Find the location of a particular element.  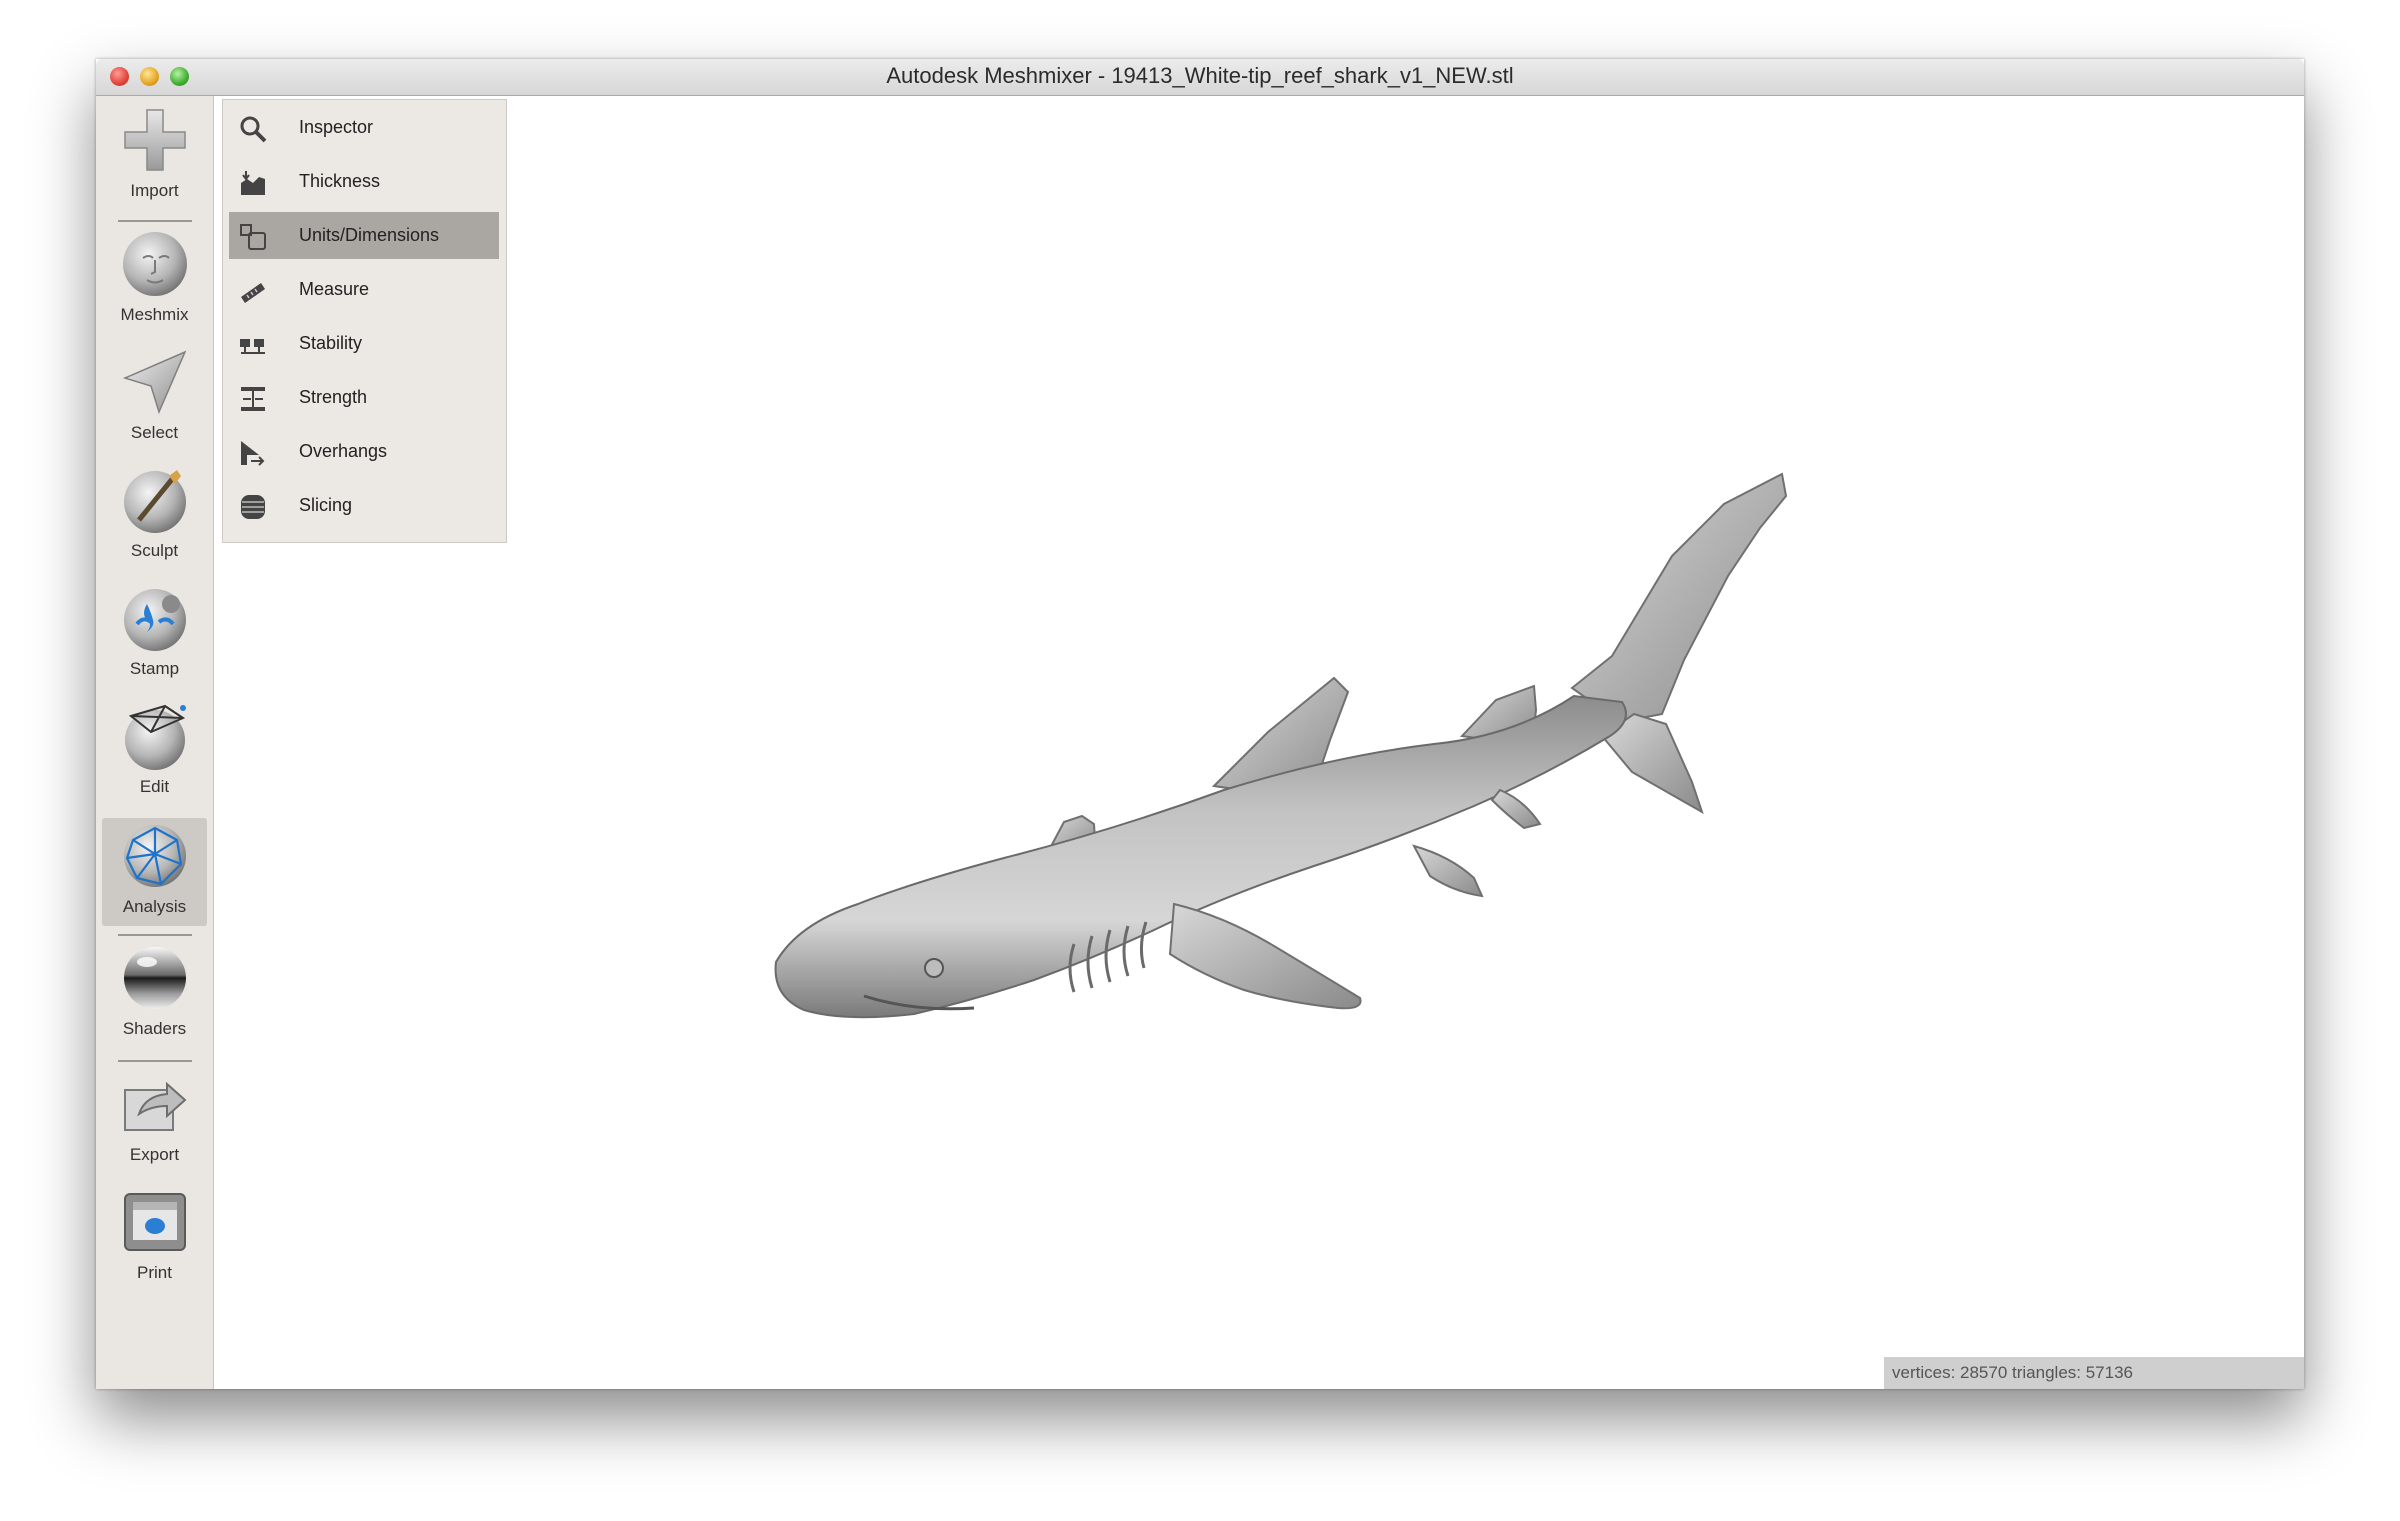

print-button: Print is located at coordinates (154, 1235).